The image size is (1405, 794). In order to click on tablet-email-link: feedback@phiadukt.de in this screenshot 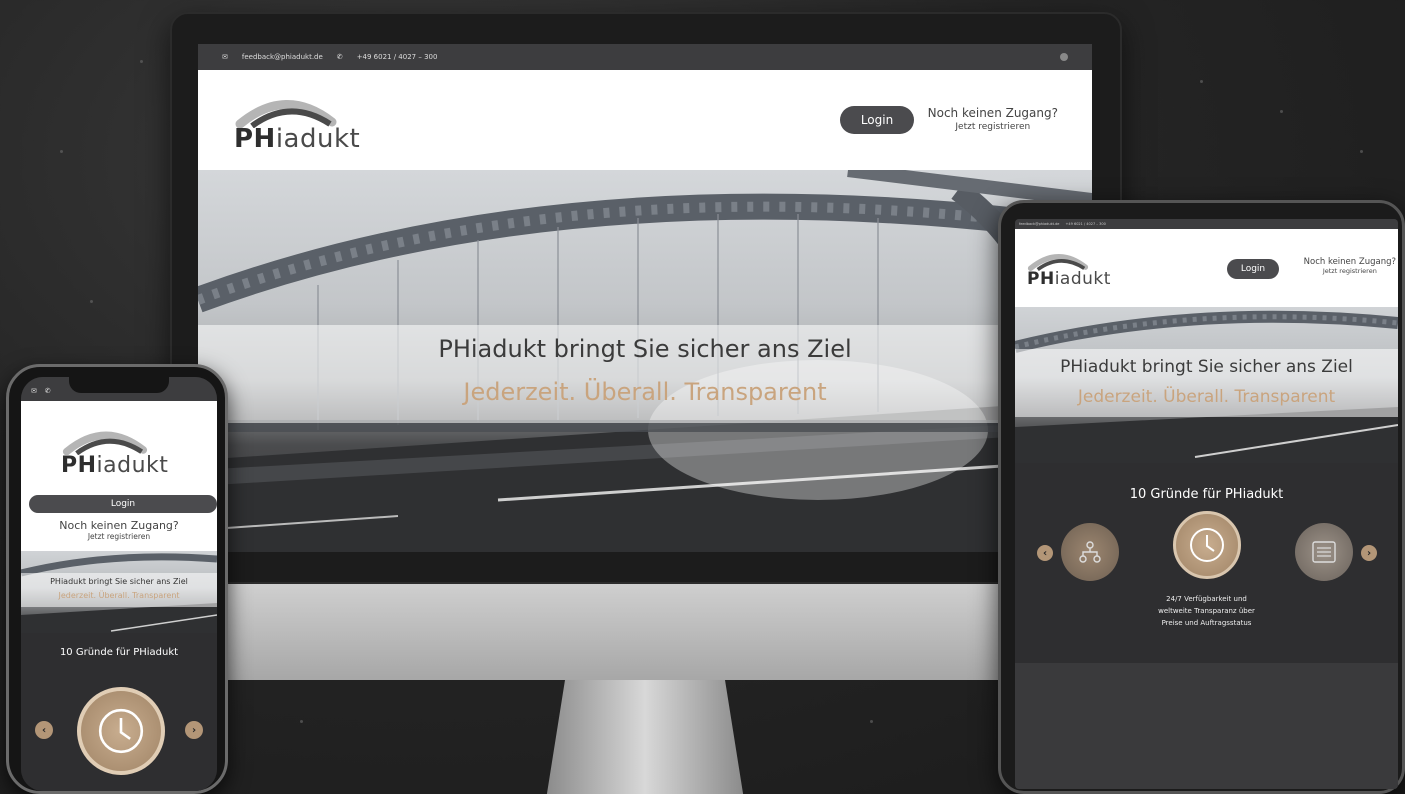, I will do `click(1039, 224)`.